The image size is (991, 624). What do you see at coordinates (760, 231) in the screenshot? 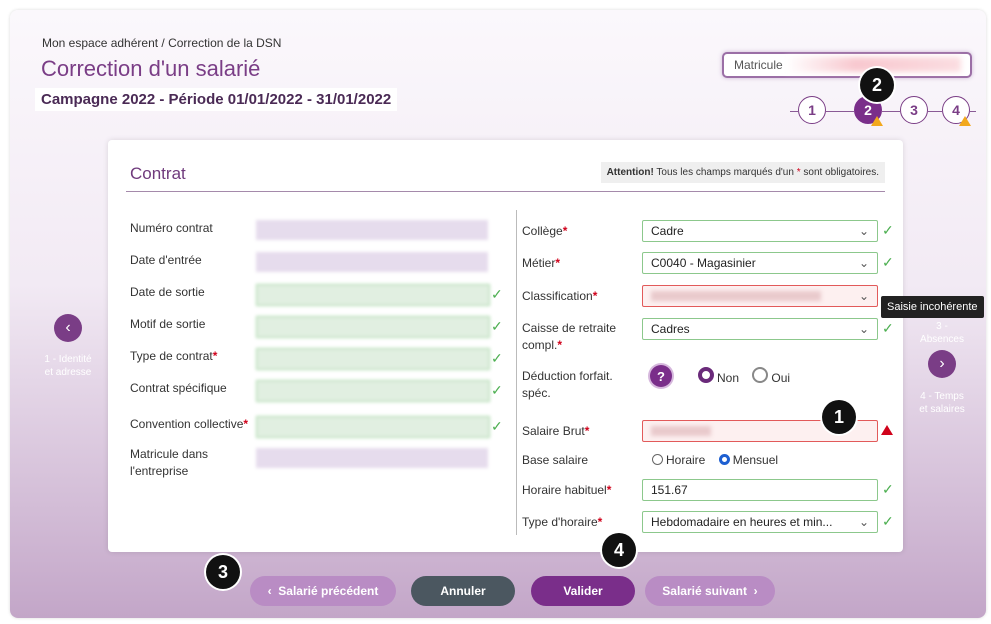
I see `college-select: Cadre ⌄` at bounding box center [760, 231].